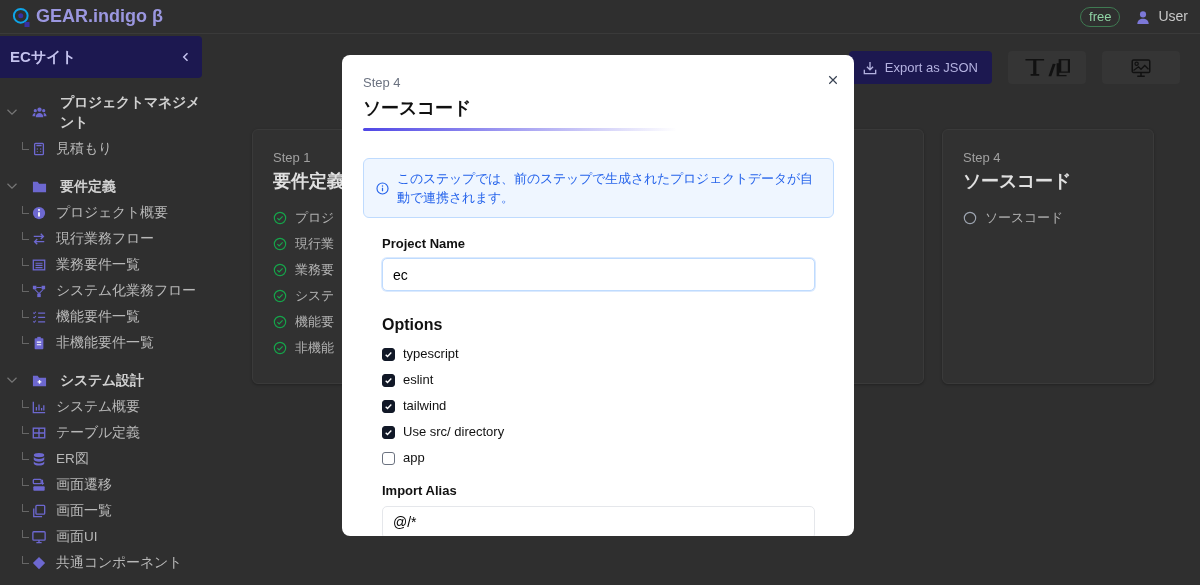 The height and width of the screenshot is (585, 1200). What do you see at coordinates (39, 239) in the screenshot?
I see `arrows-icon` at bounding box center [39, 239].